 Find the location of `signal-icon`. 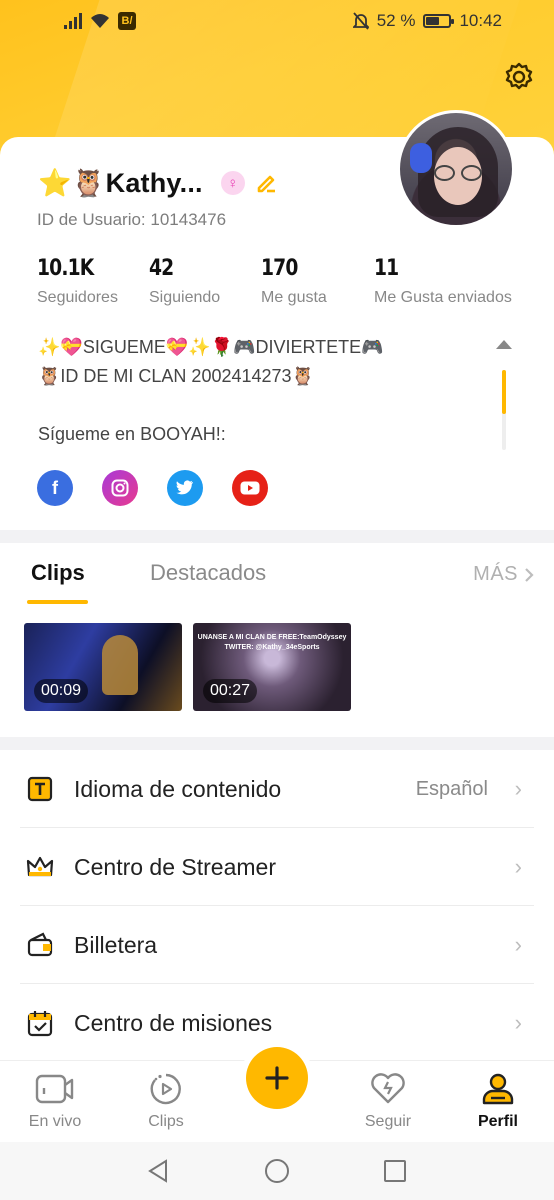

signal-icon is located at coordinates (73, 21).